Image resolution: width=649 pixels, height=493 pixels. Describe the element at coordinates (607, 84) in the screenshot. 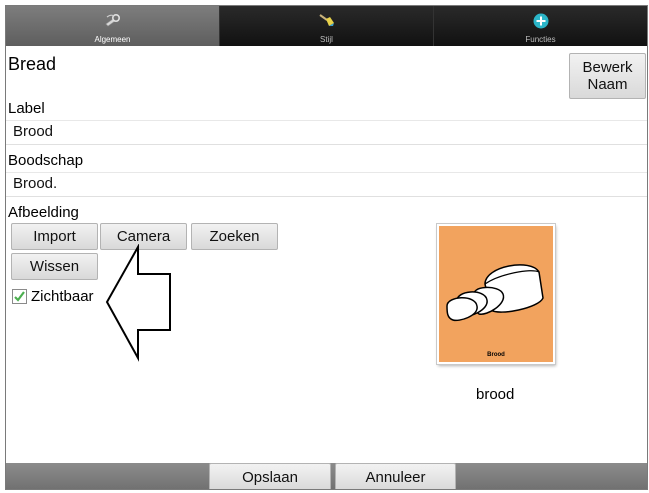

I see `rename-button-line-2: Naam` at that location.